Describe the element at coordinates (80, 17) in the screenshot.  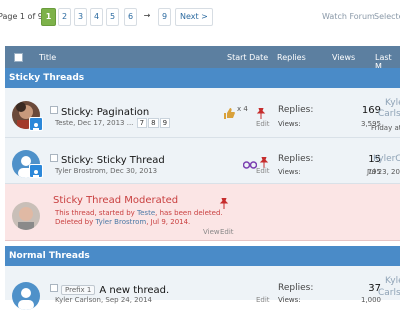
I see `page-3-link: 3` at that location.